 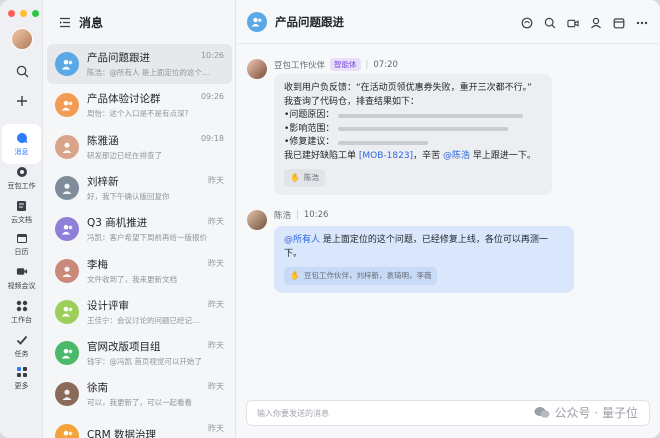 I want to click on chat-list-title: 消息, so click(x=91, y=22).